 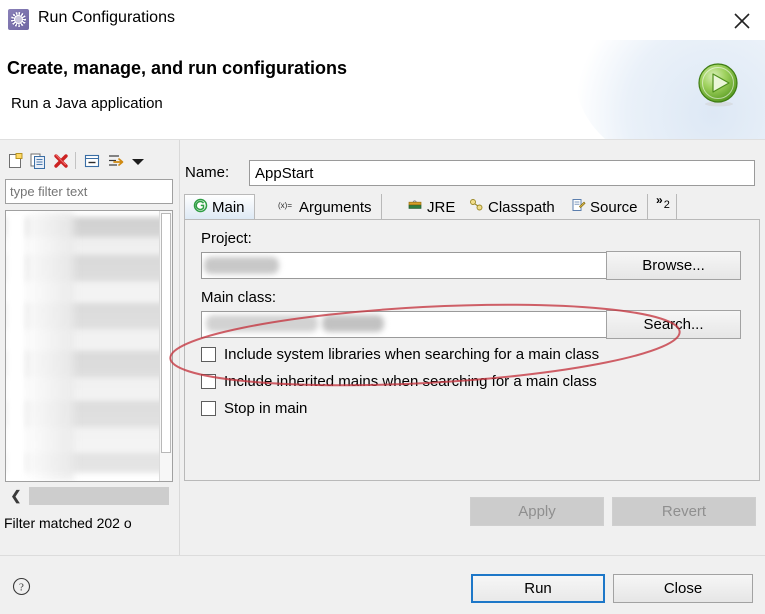 I want to click on arguments-icon: (x)=, so click(x=286, y=207).